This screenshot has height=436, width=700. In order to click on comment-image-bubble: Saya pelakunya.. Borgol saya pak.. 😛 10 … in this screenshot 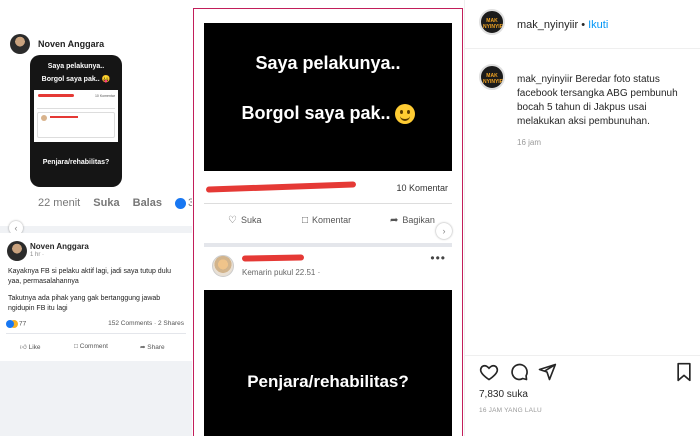, I will do `click(76, 121)`.